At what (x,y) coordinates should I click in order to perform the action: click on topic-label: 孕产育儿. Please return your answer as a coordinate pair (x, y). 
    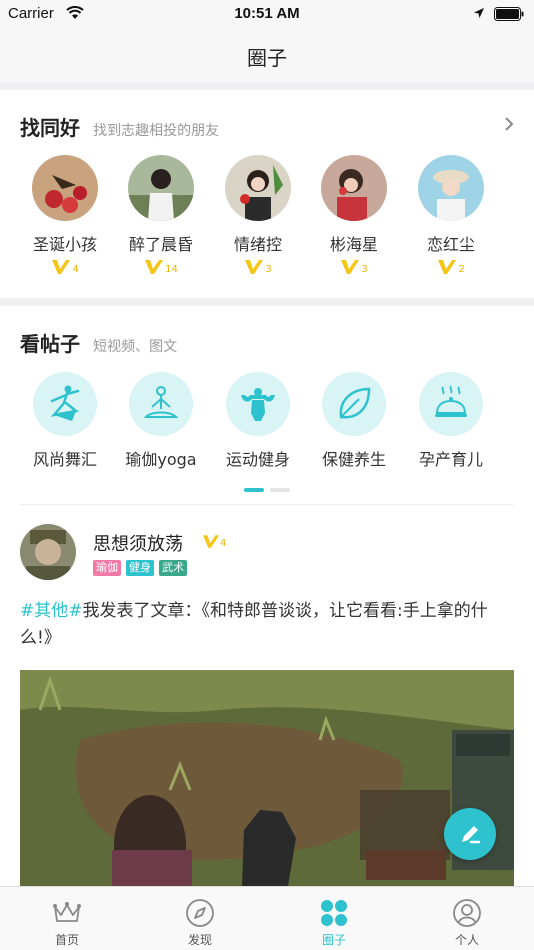
    Looking at the image, I should click on (450, 459).